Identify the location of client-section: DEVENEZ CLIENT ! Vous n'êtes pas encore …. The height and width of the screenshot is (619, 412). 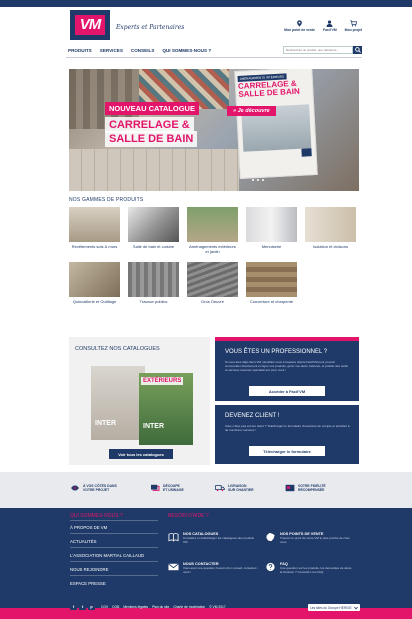
(287, 434).